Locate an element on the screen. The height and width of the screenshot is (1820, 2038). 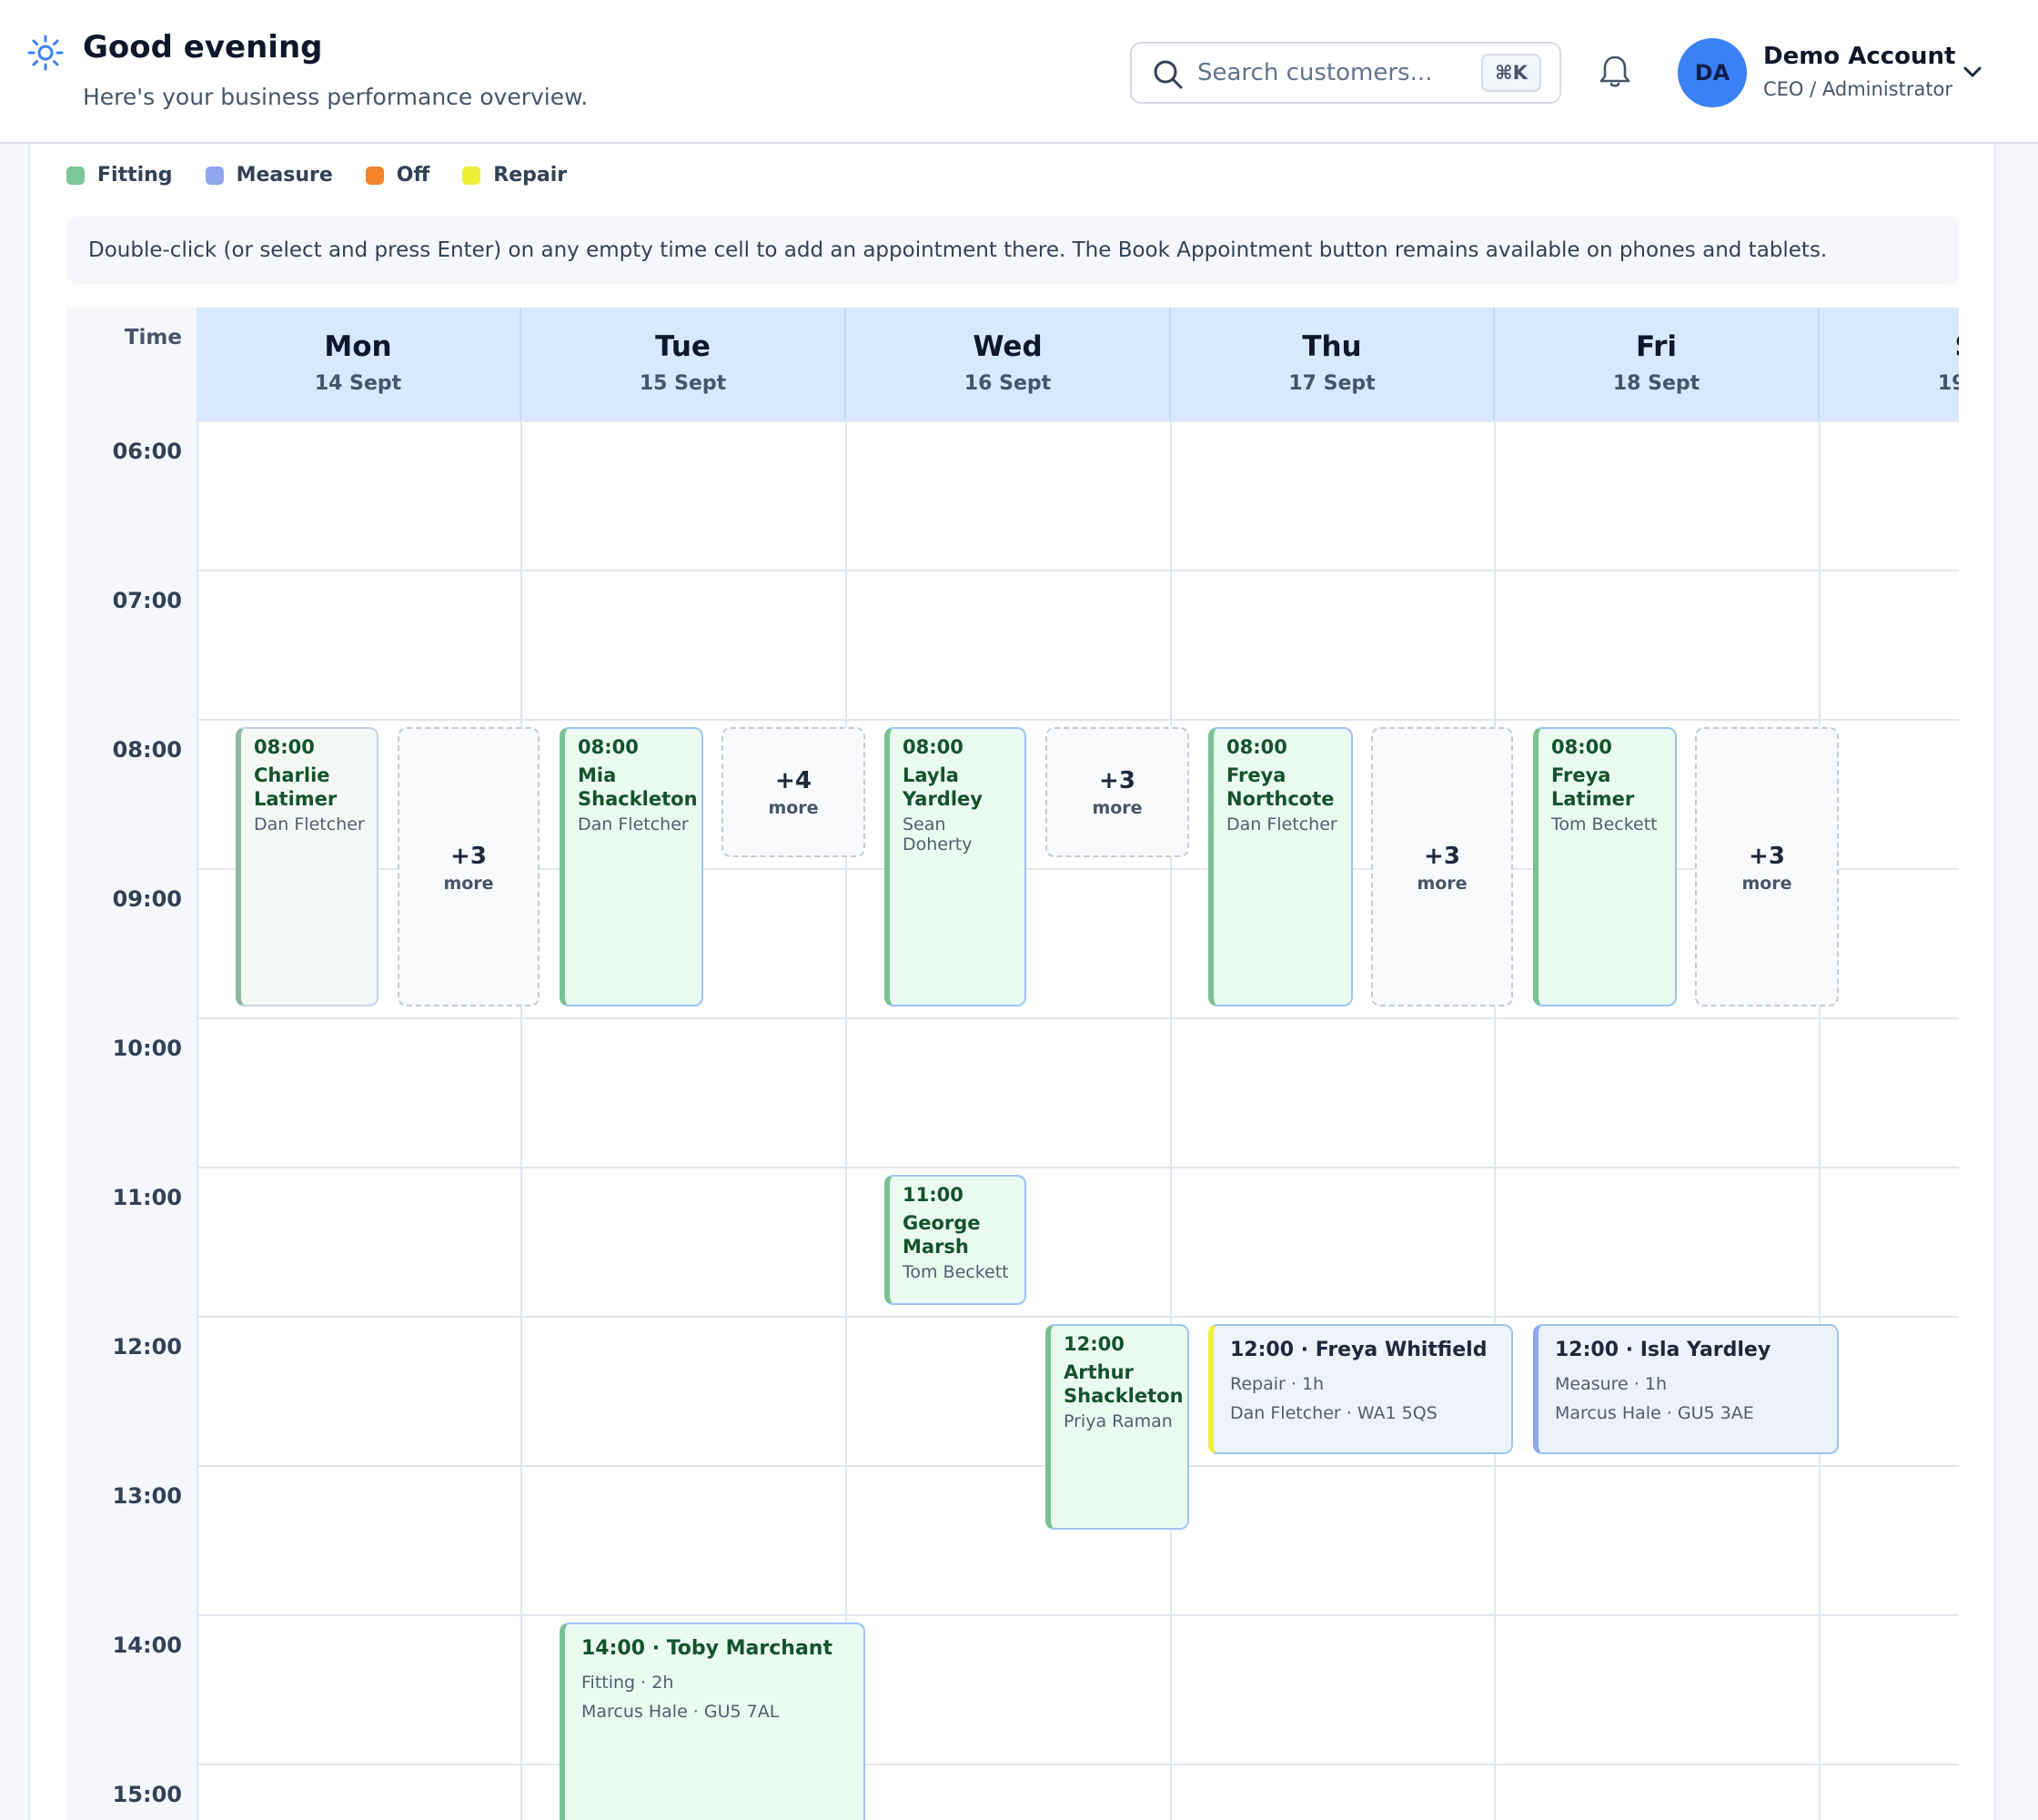
time-label: 07:00 is located at coordinates (147, 600).